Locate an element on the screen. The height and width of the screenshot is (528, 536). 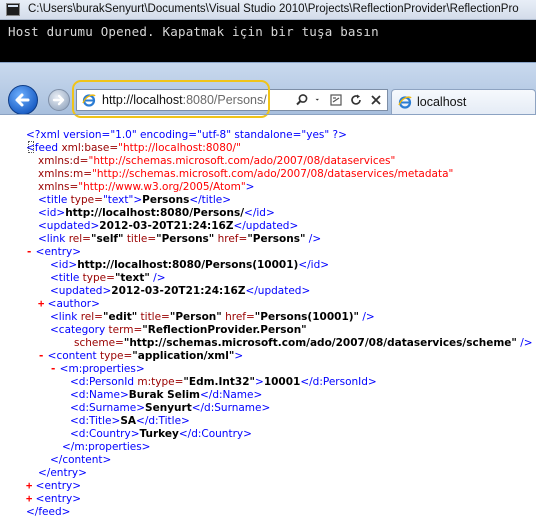
xml-ns-atom: xmlns="http://www.w3.org/2005/Atom"> is located at coordinates (146, 187).